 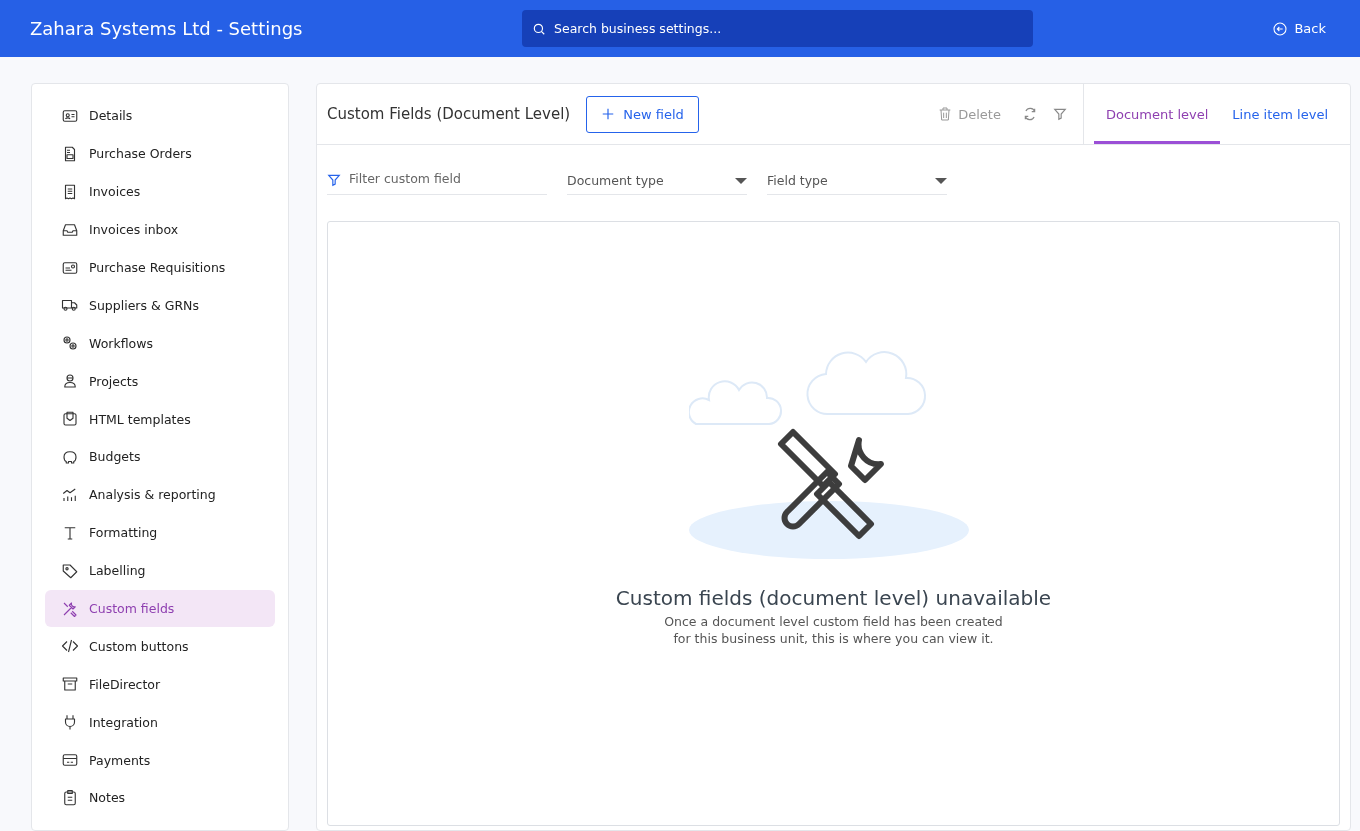 I want to click on sidebar-item: Analysis & reporting, so click(x=160, y=494).